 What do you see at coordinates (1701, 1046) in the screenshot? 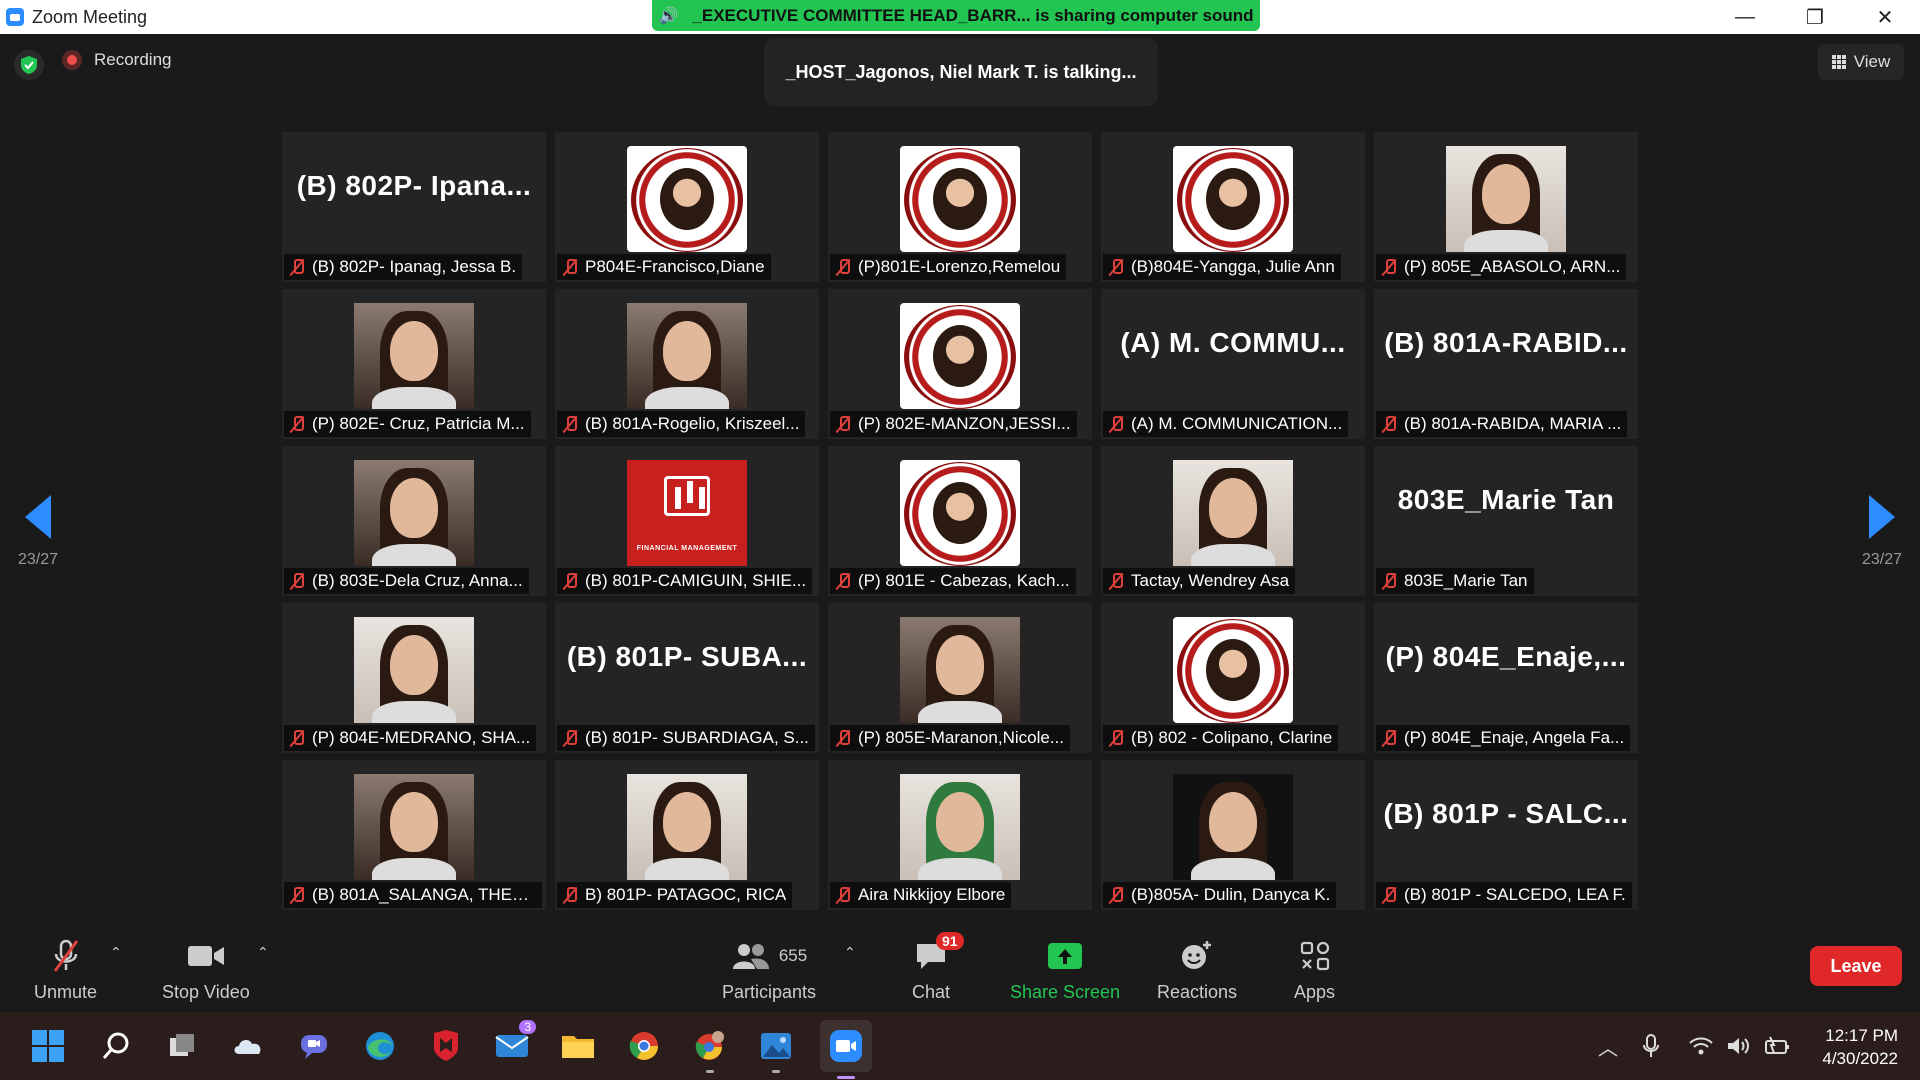
I see `wifi-icon` at bounding box center [1701, 1046].